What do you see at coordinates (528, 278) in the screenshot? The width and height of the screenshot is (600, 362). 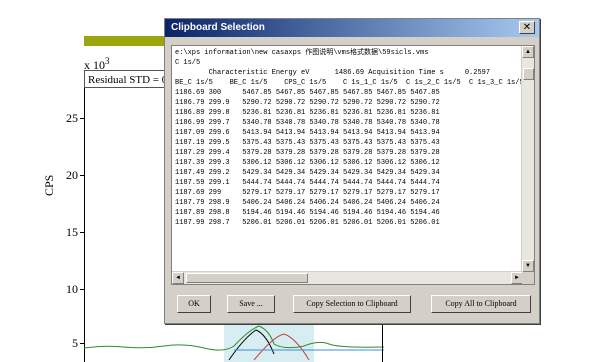 I see `scrollbar-corner` at bounding box center [528, 278].